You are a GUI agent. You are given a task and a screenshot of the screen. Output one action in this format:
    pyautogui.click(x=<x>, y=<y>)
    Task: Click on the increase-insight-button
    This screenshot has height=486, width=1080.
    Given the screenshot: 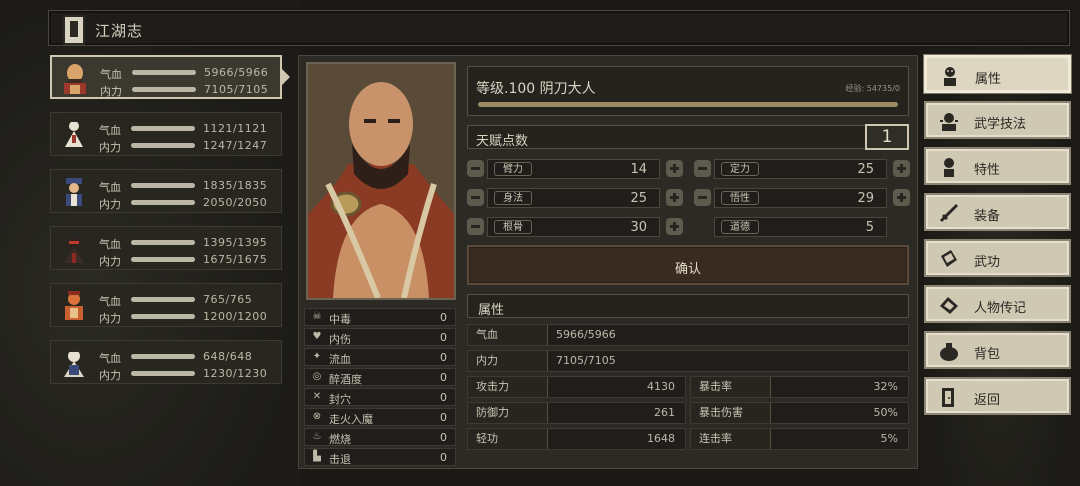 What is the action you would take?
    pyautogui.click(x=901, y=197)
    